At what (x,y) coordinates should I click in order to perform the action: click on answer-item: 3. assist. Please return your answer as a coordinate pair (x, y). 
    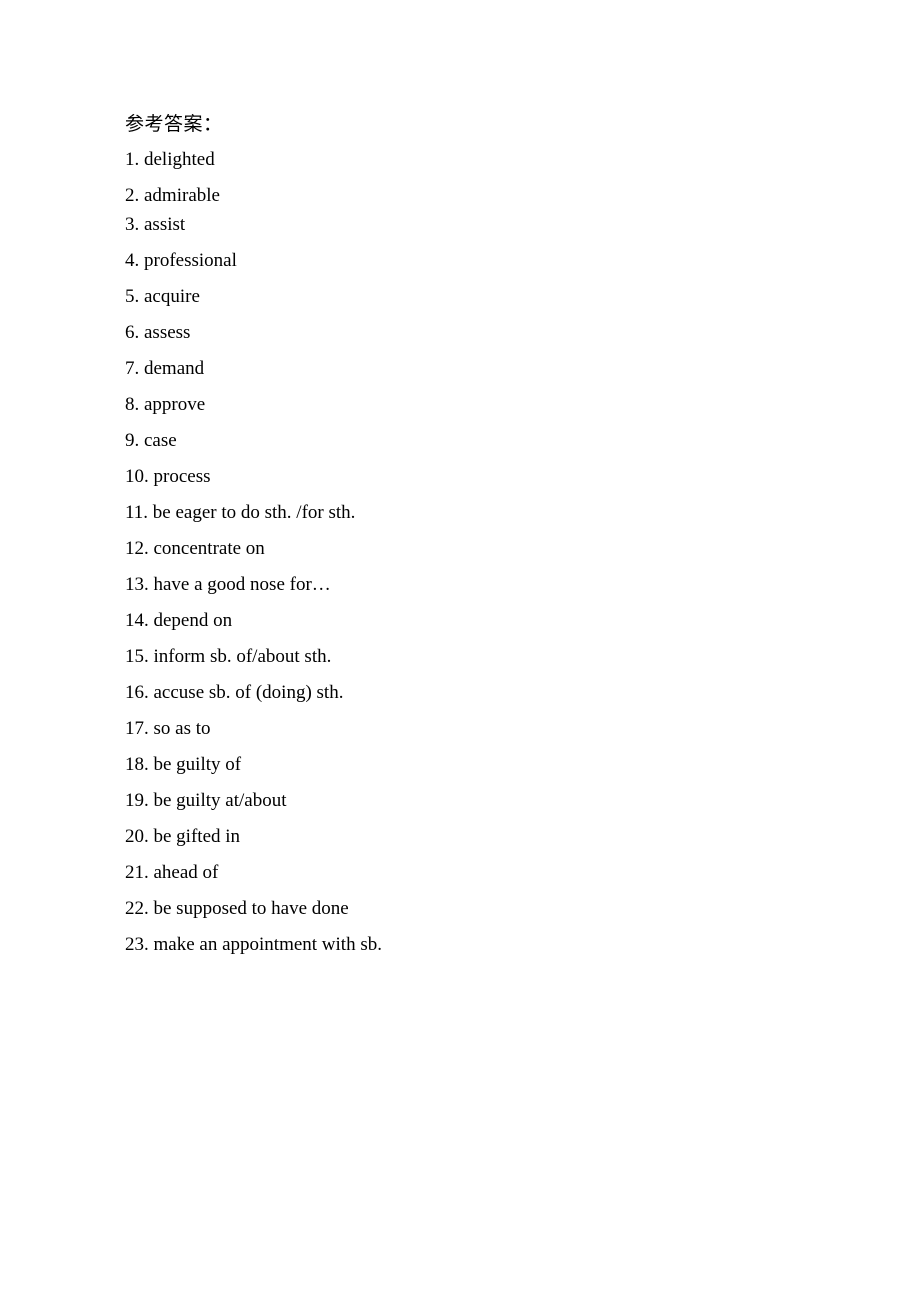
    Looking at the image, I should click on (155, 224).